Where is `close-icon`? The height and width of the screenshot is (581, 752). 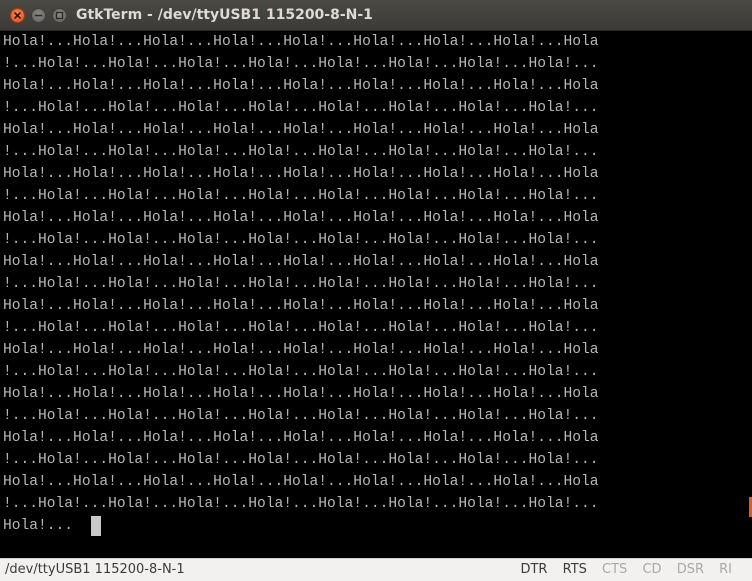
close-icon is located at coordinates (17, 15).